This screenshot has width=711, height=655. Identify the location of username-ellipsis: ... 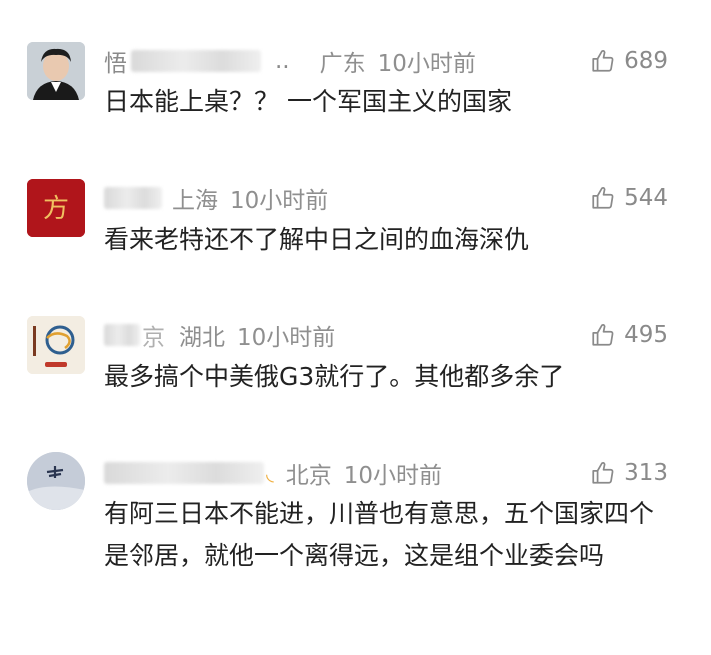
(282, 61).